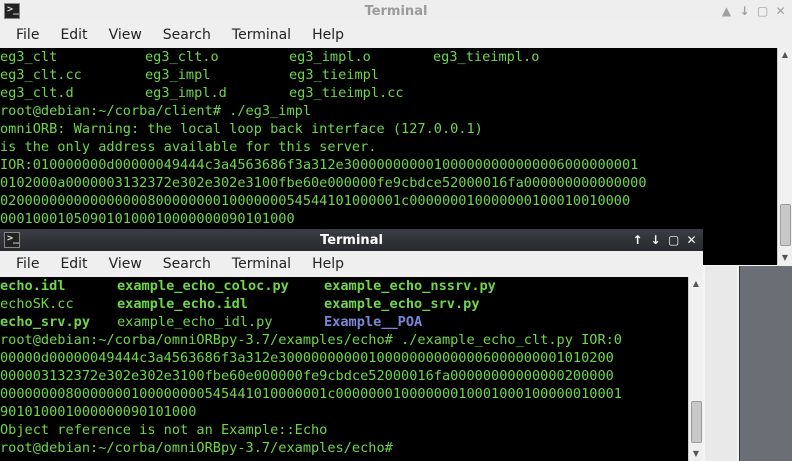 The width and height of the screenshot is (792, 461). What do you see at coordinates (182, 57) in the screenshot?
I see `file-entry: eg3_clt.o` at bounding box center [182, 57].